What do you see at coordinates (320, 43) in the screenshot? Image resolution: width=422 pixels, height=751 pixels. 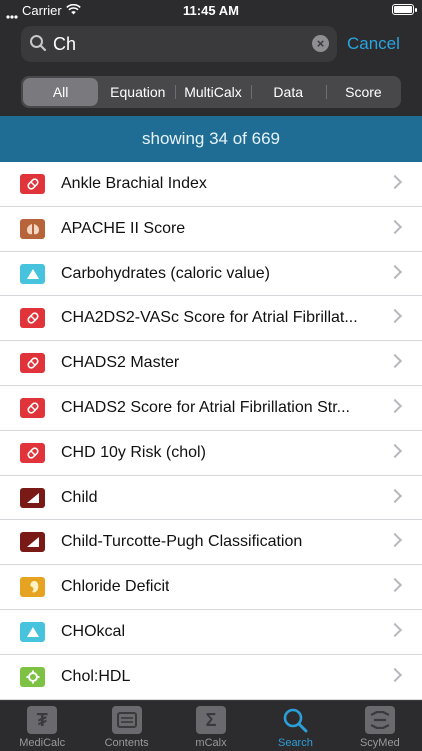 I see `clear-search-icon: ×` at bounding box center [320, 43].